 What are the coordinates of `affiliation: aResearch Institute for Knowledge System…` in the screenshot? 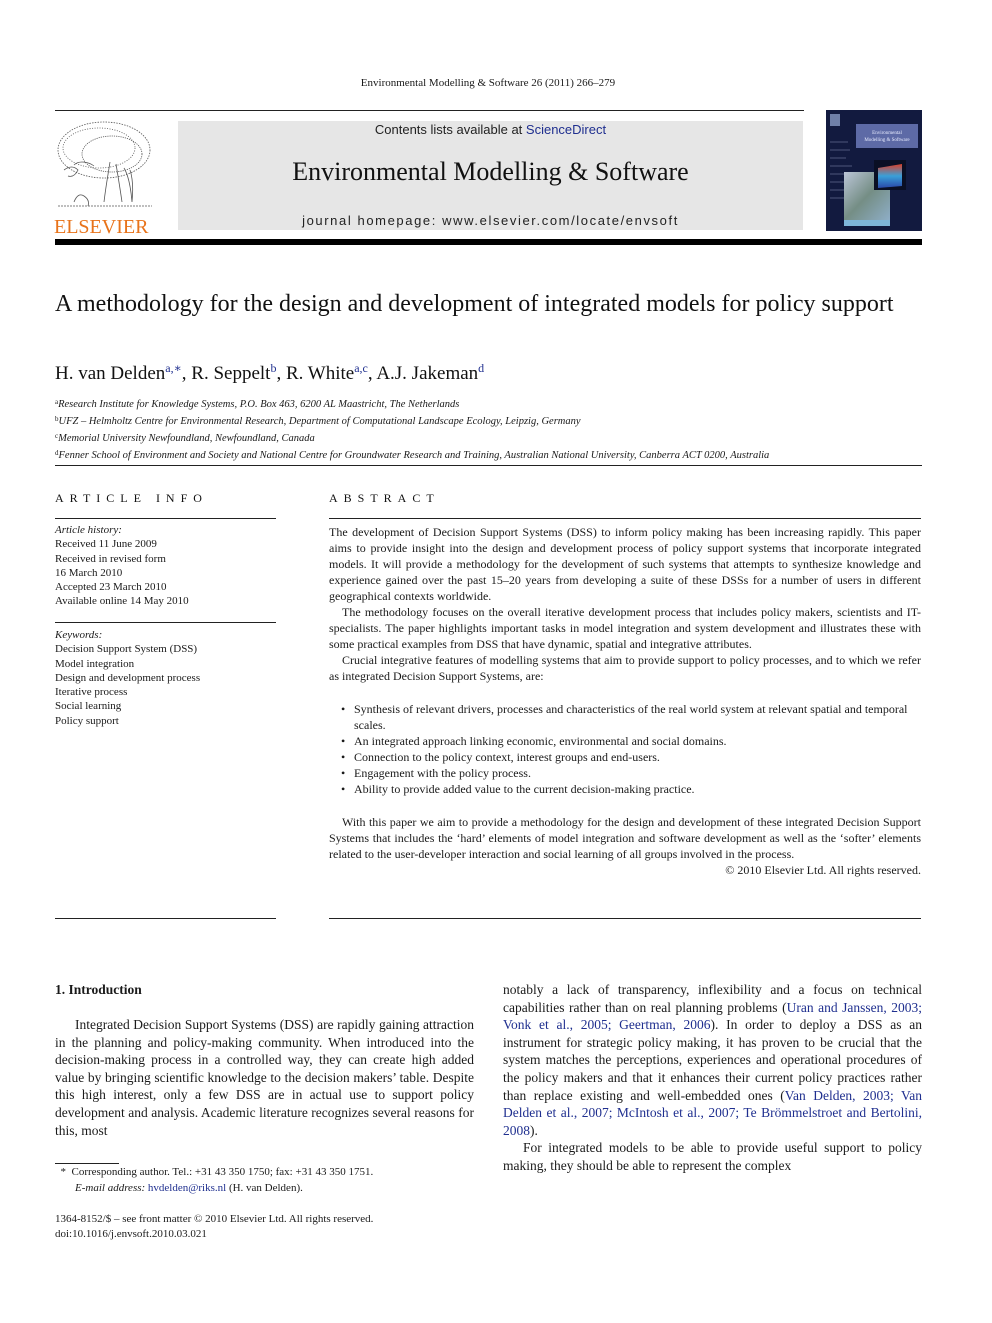 It's located at (412, 403).